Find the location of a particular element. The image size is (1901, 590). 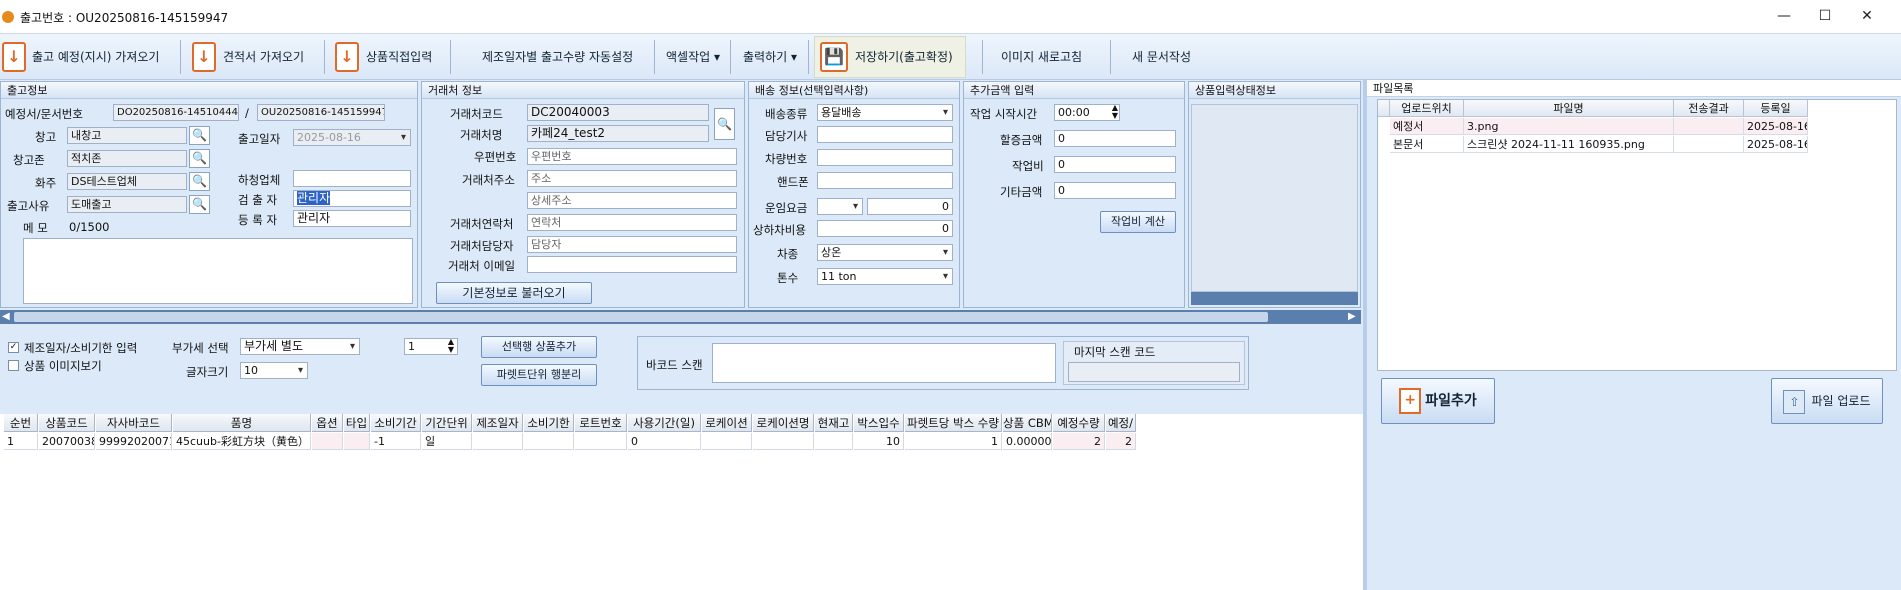

file-cell: 예정서 is located at coordinates (1427, 126).